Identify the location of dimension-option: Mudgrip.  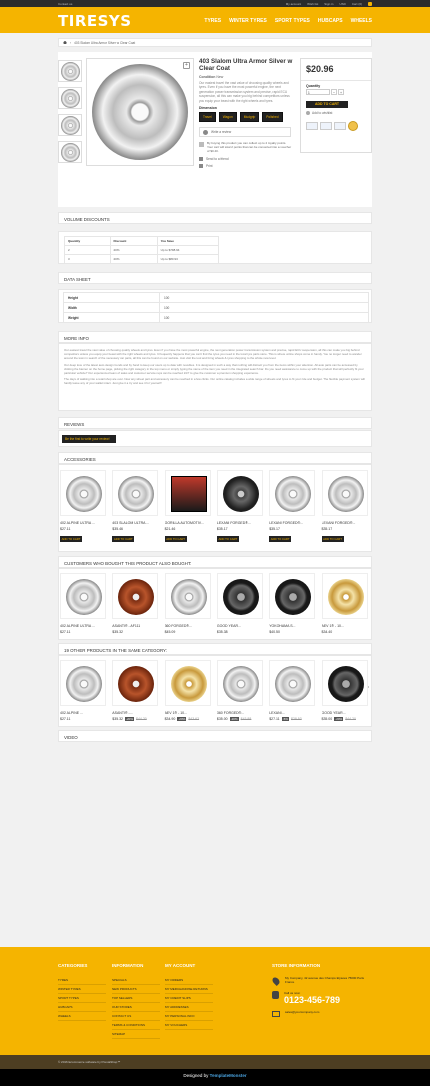
(249, 117).